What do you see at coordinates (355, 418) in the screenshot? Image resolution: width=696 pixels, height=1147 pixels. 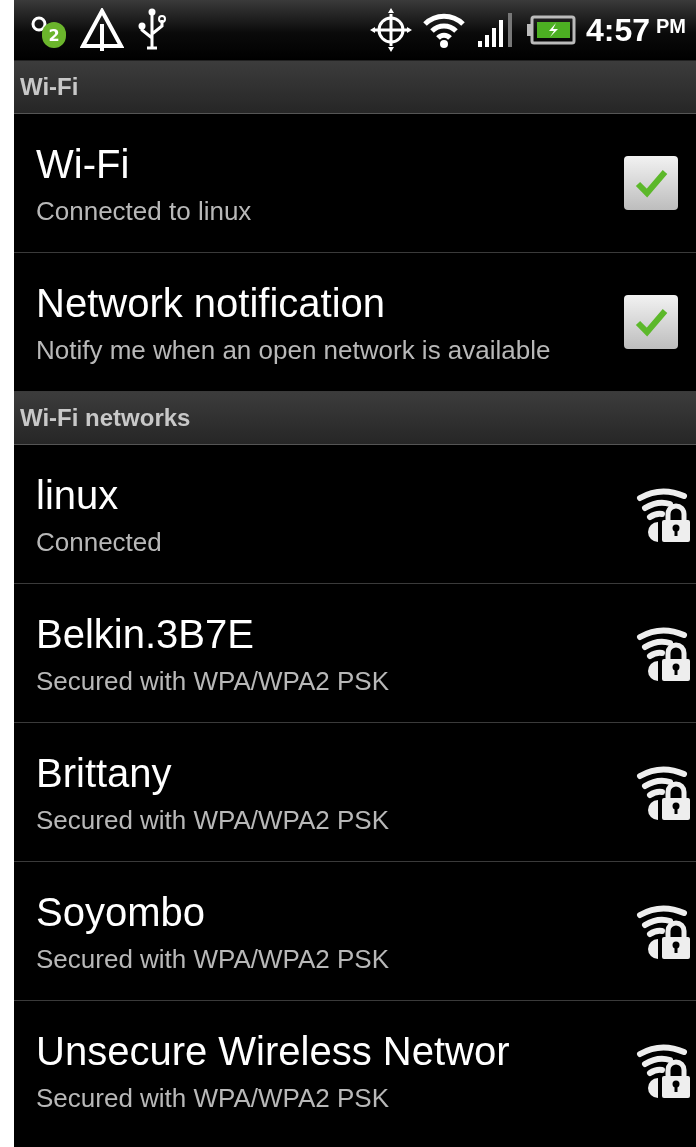 I see `section-header: Wi-Fi networks` at bounding box center [355, 418].